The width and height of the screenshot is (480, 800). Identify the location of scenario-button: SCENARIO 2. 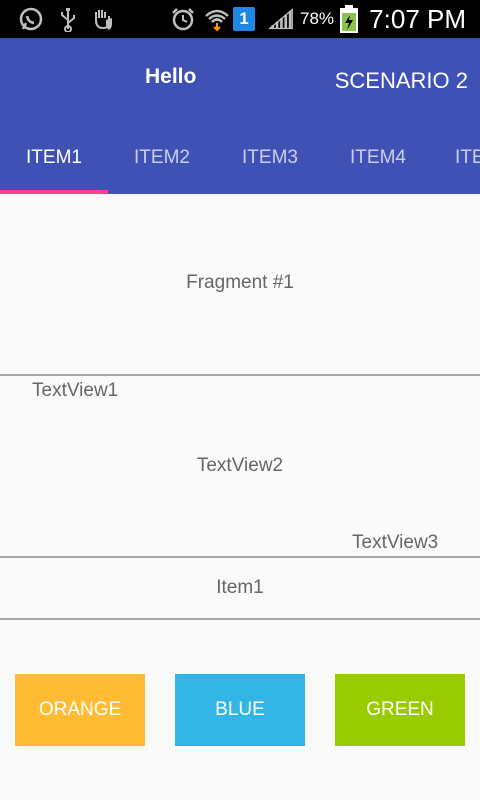
(401, 81).